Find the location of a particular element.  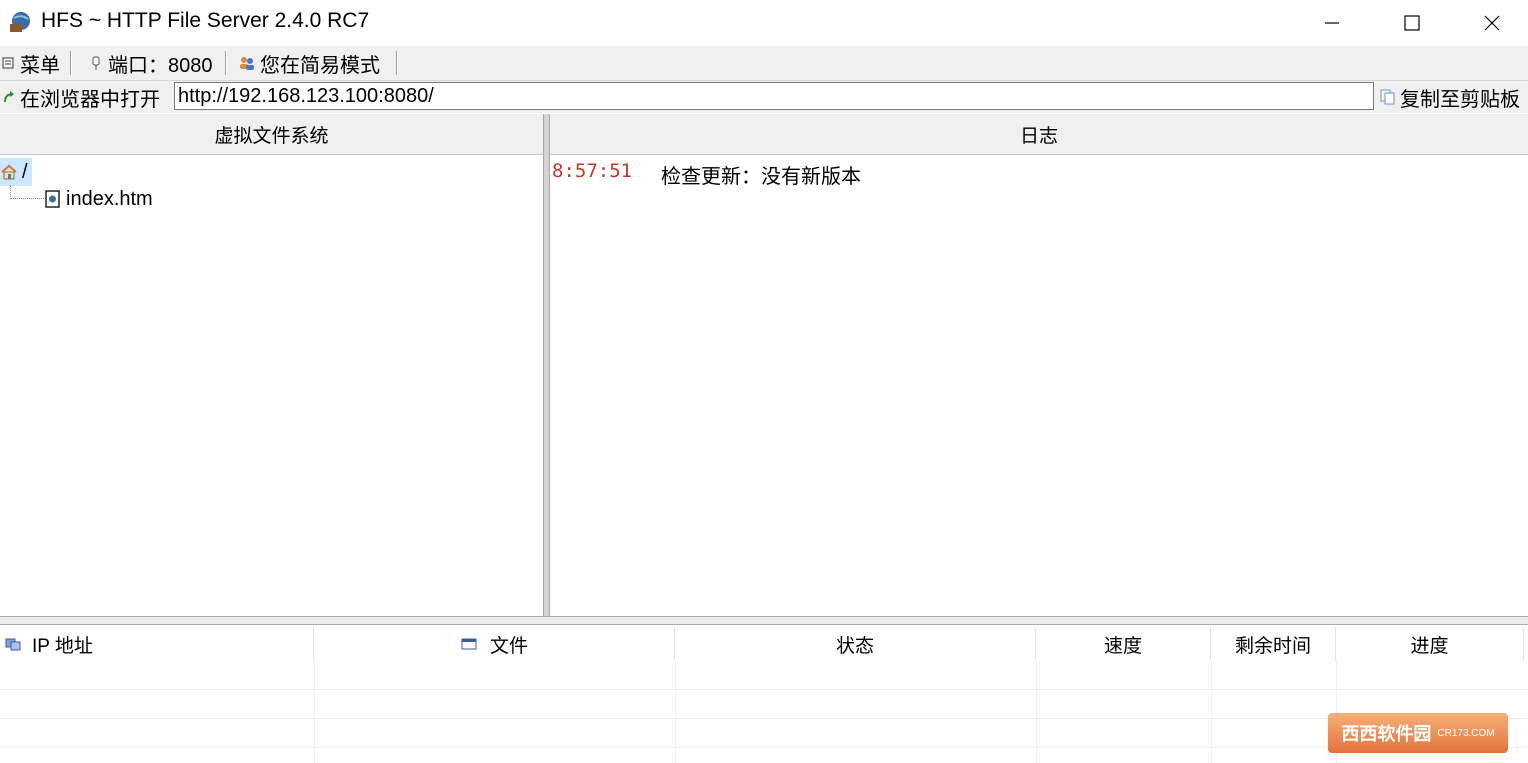

vfs-file-label: index.htm is located at coordinates (109, 198).